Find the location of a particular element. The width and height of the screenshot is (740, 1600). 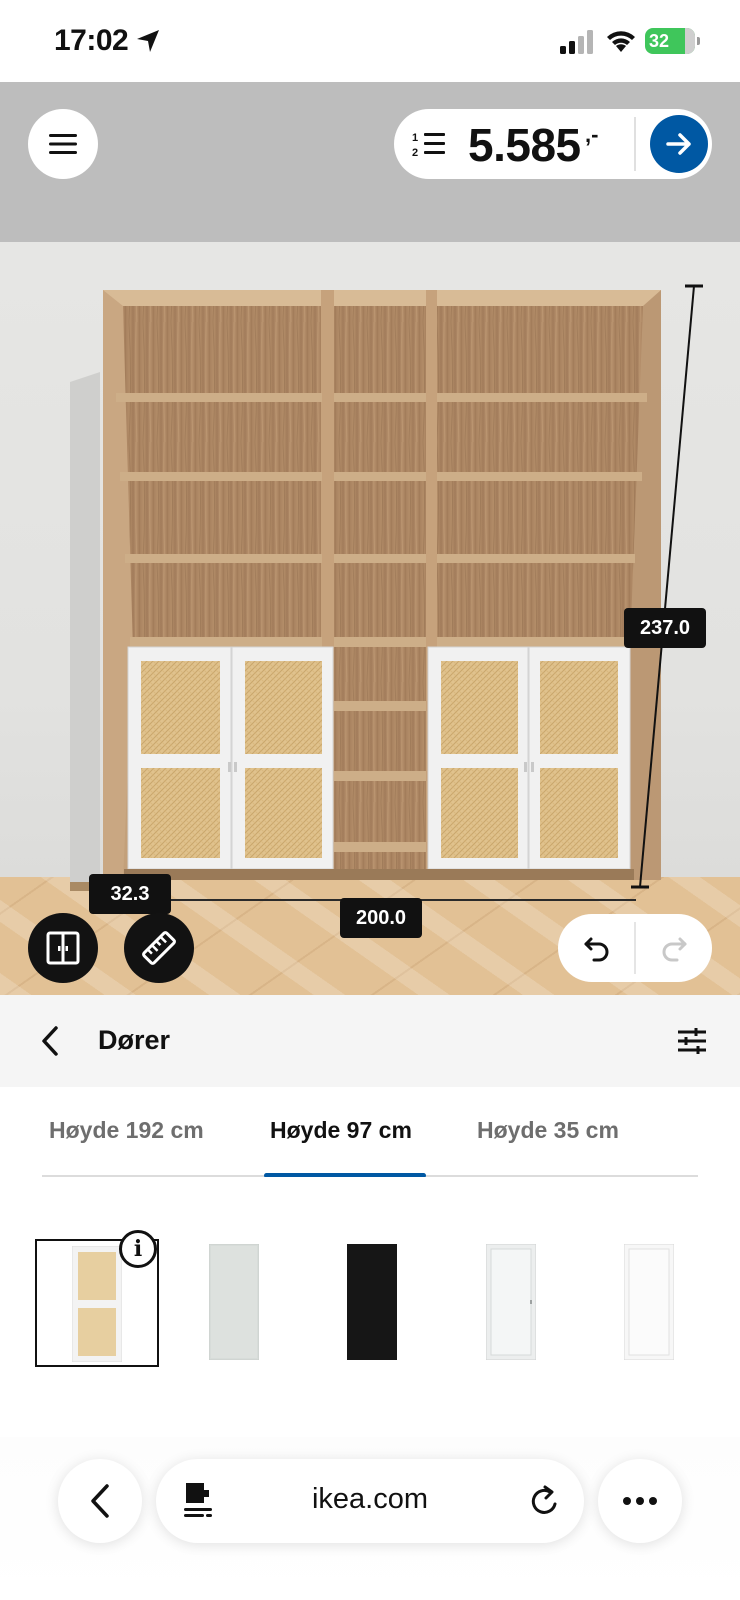

ruler-icon is located at coordinates (159, 948).